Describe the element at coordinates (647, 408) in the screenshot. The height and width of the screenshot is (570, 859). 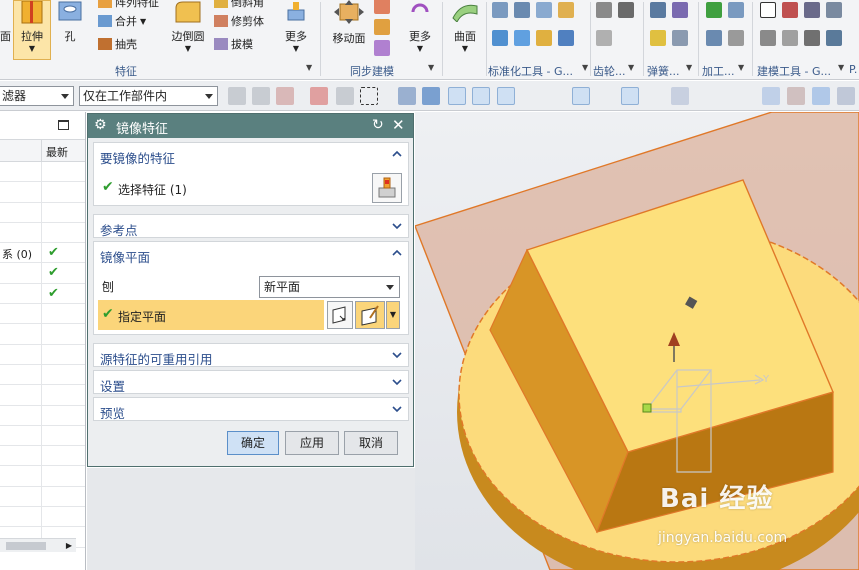
I see `origin-handle` at that location.